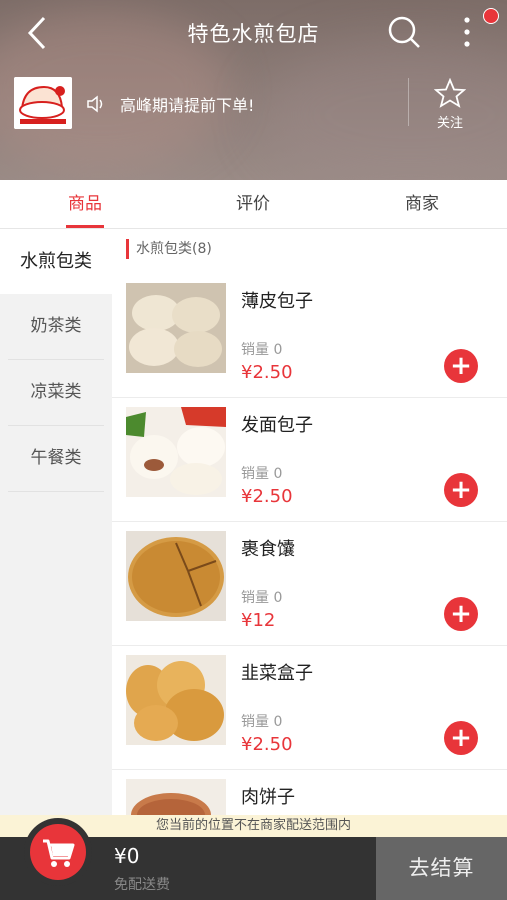  What do you see at coordinates (309, 707) in the screenshot?
I see `product-item: 韭菜盒子 销量 0 ¥2.50 +` at bounding box center [309, 707].